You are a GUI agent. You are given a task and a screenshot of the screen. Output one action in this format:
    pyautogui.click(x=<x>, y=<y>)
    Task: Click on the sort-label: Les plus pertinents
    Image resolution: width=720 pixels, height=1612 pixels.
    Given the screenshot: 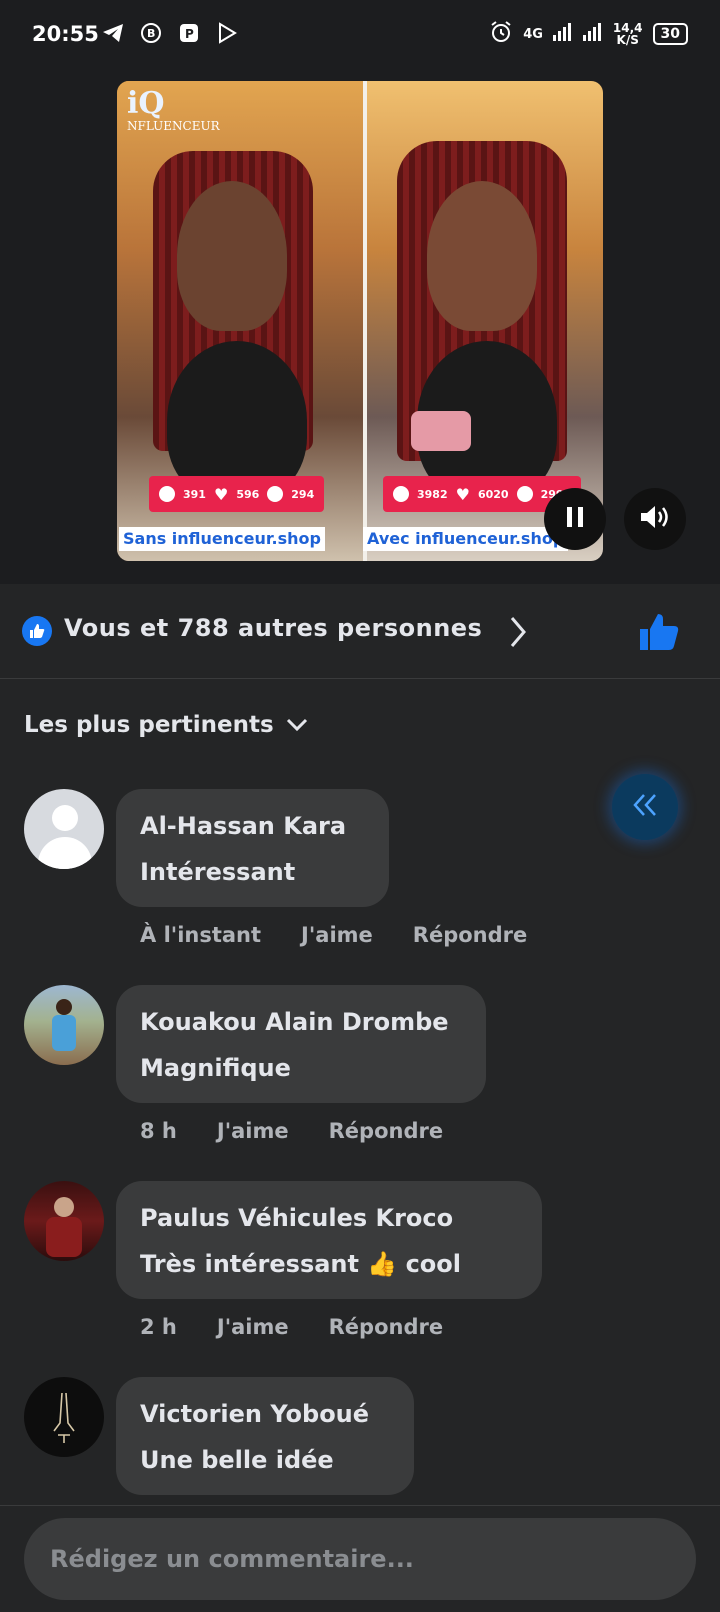 What is the action you would take?
    pyautogui.click(x=149, y=725)
    